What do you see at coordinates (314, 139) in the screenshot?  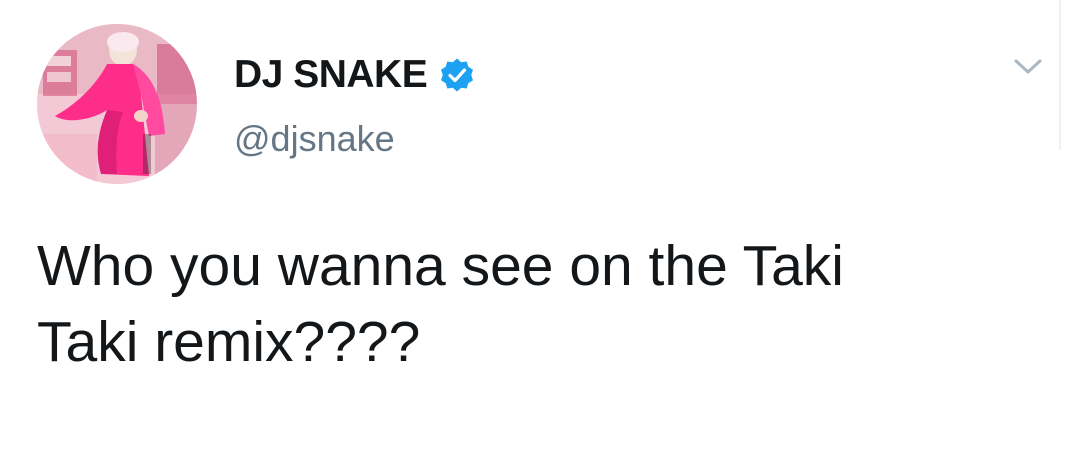 I see `user-handle: @djsnake` at bounding box center [314, 139].